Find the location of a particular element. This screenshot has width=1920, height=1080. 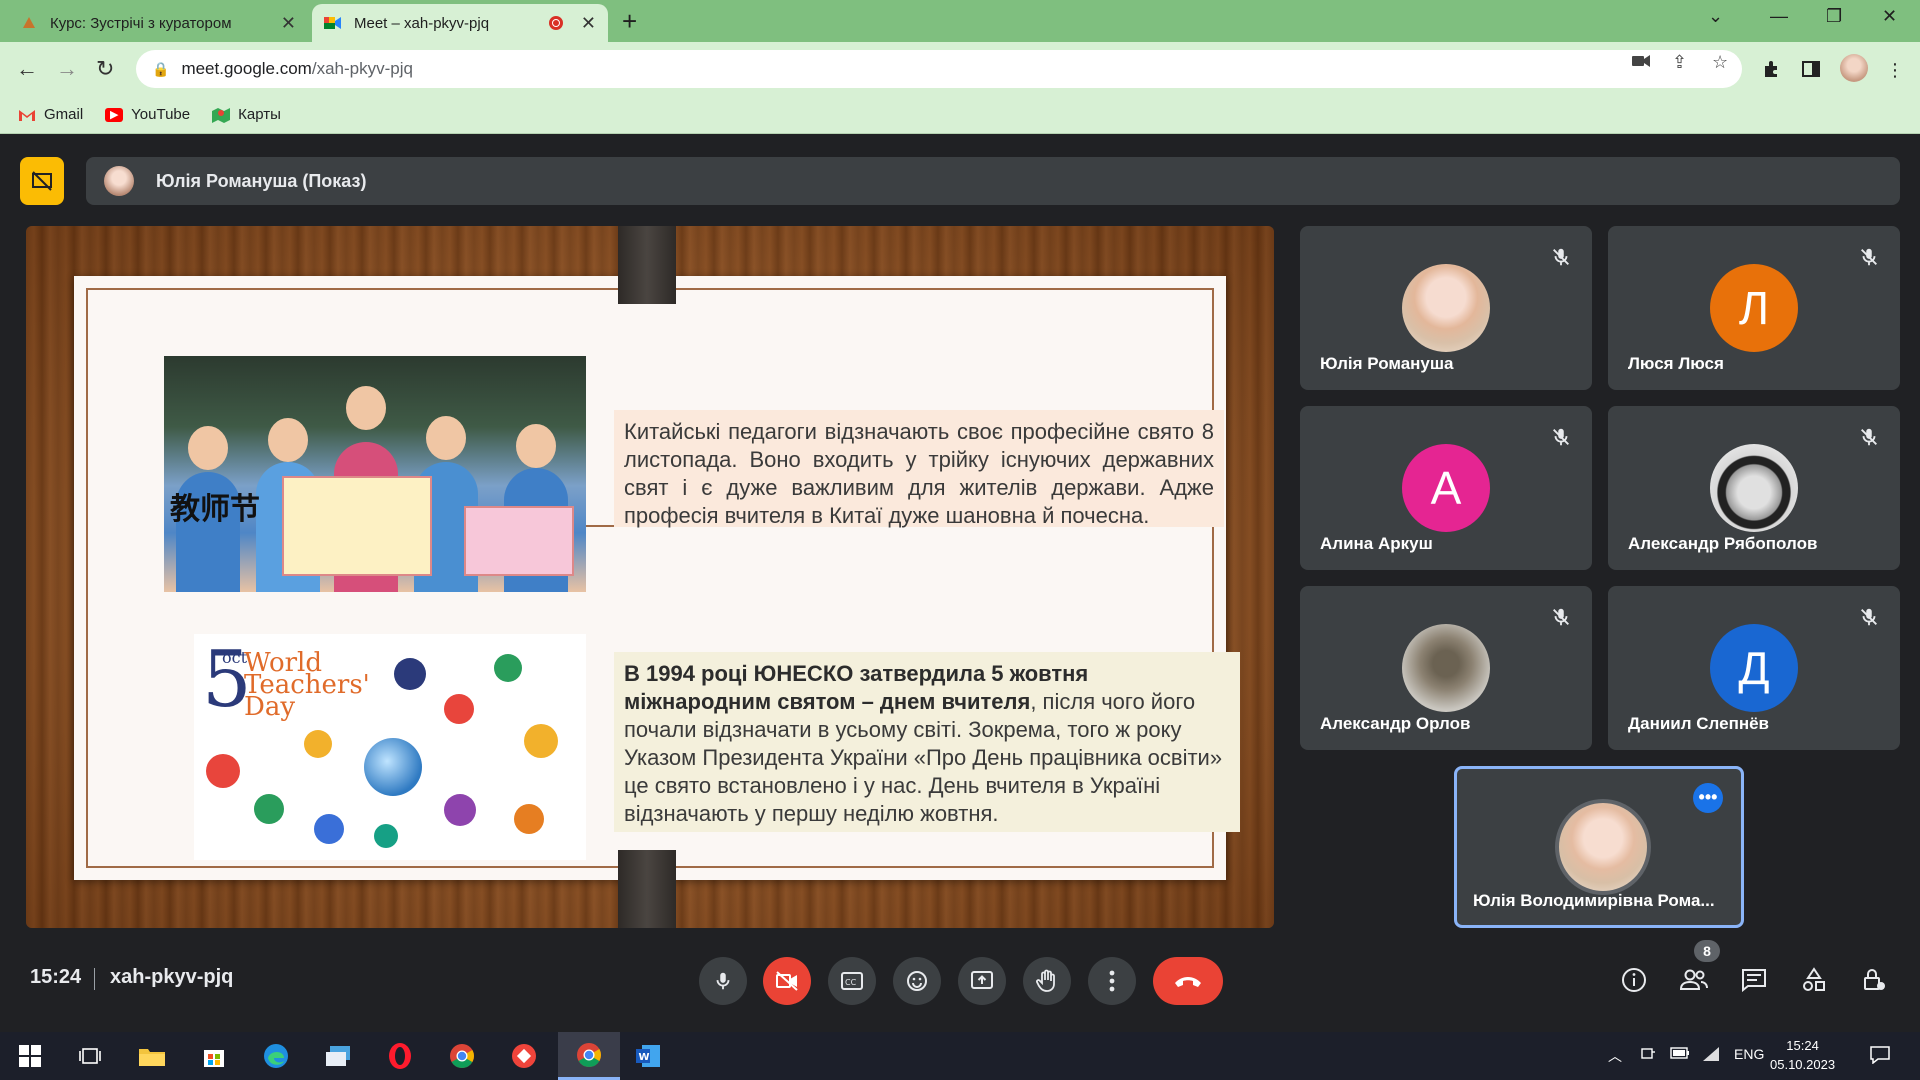

minimize-icon: — is located at coordinates (1779, 16).